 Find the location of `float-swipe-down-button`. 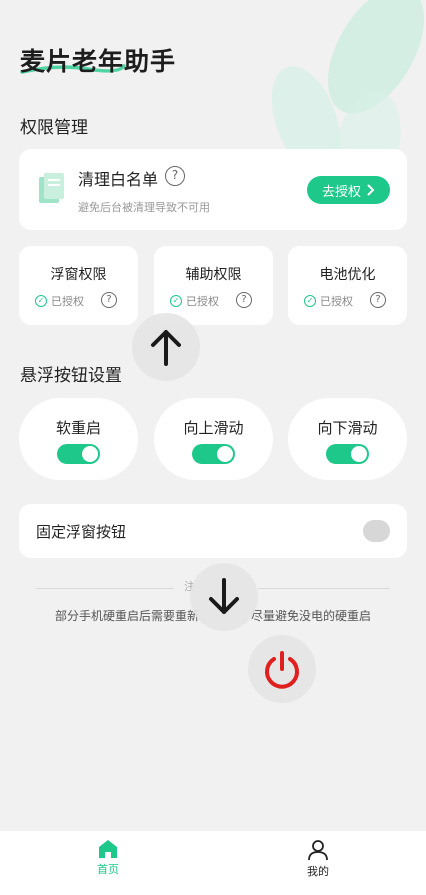

float-swipe-down-button is located at coordinates (224, 597).